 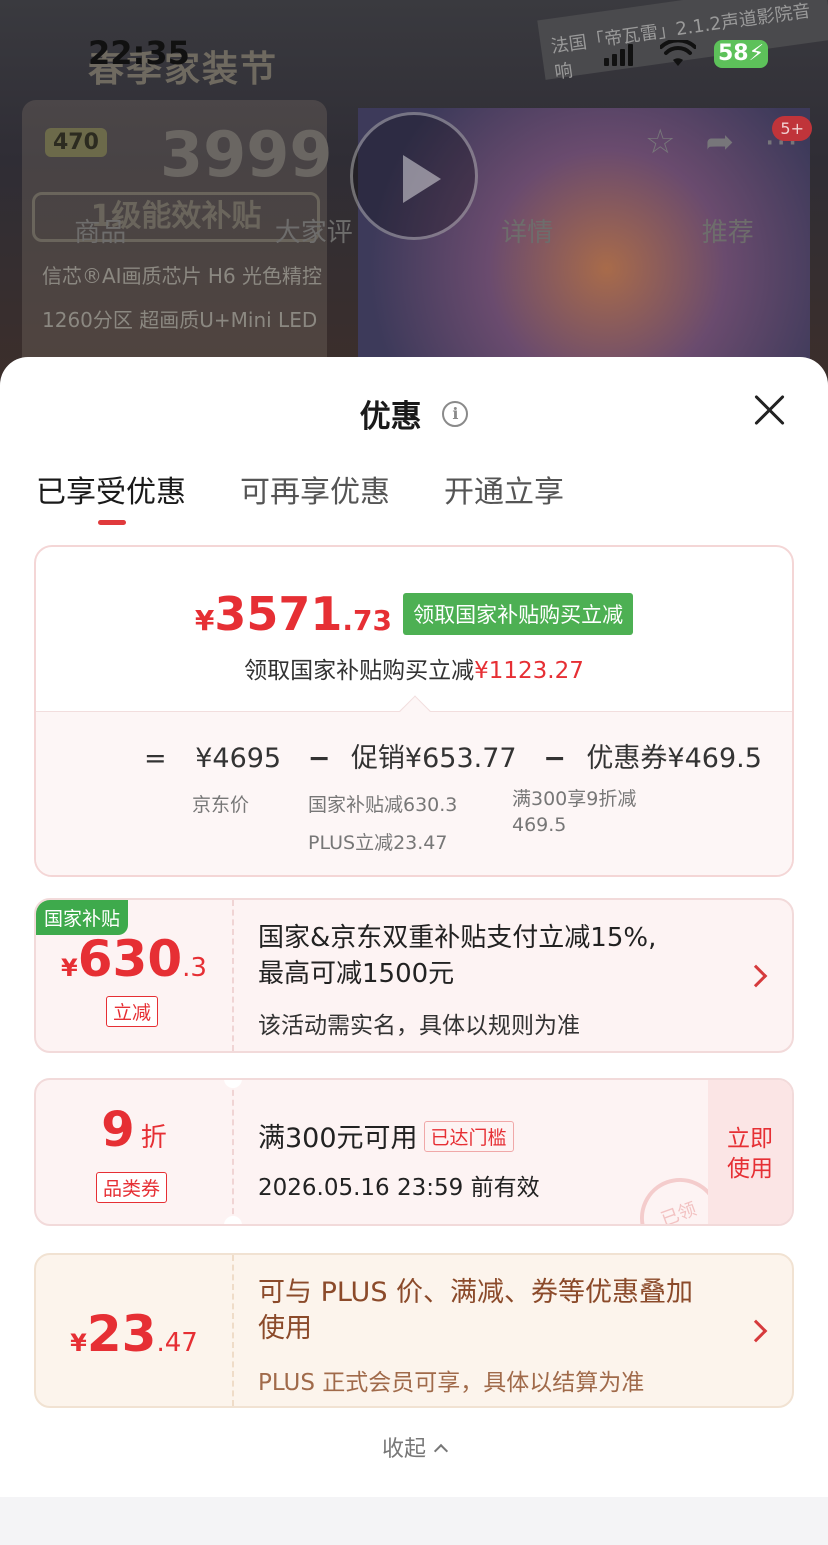 I want to click on jd-price: ¥4695, so click(x=238, y=758).